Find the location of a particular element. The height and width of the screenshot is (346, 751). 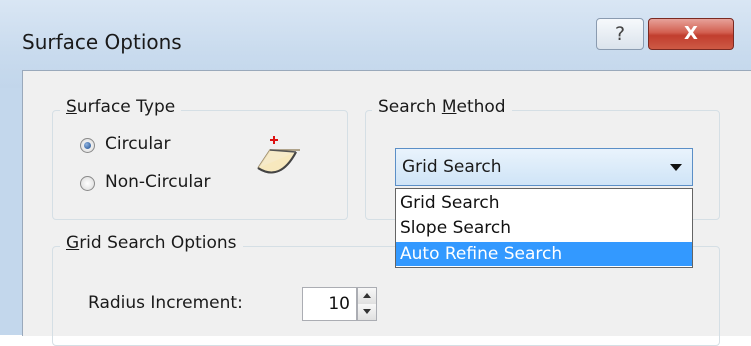

radius-increment-label: Radius Increment: is located at coordinates (165, 303).